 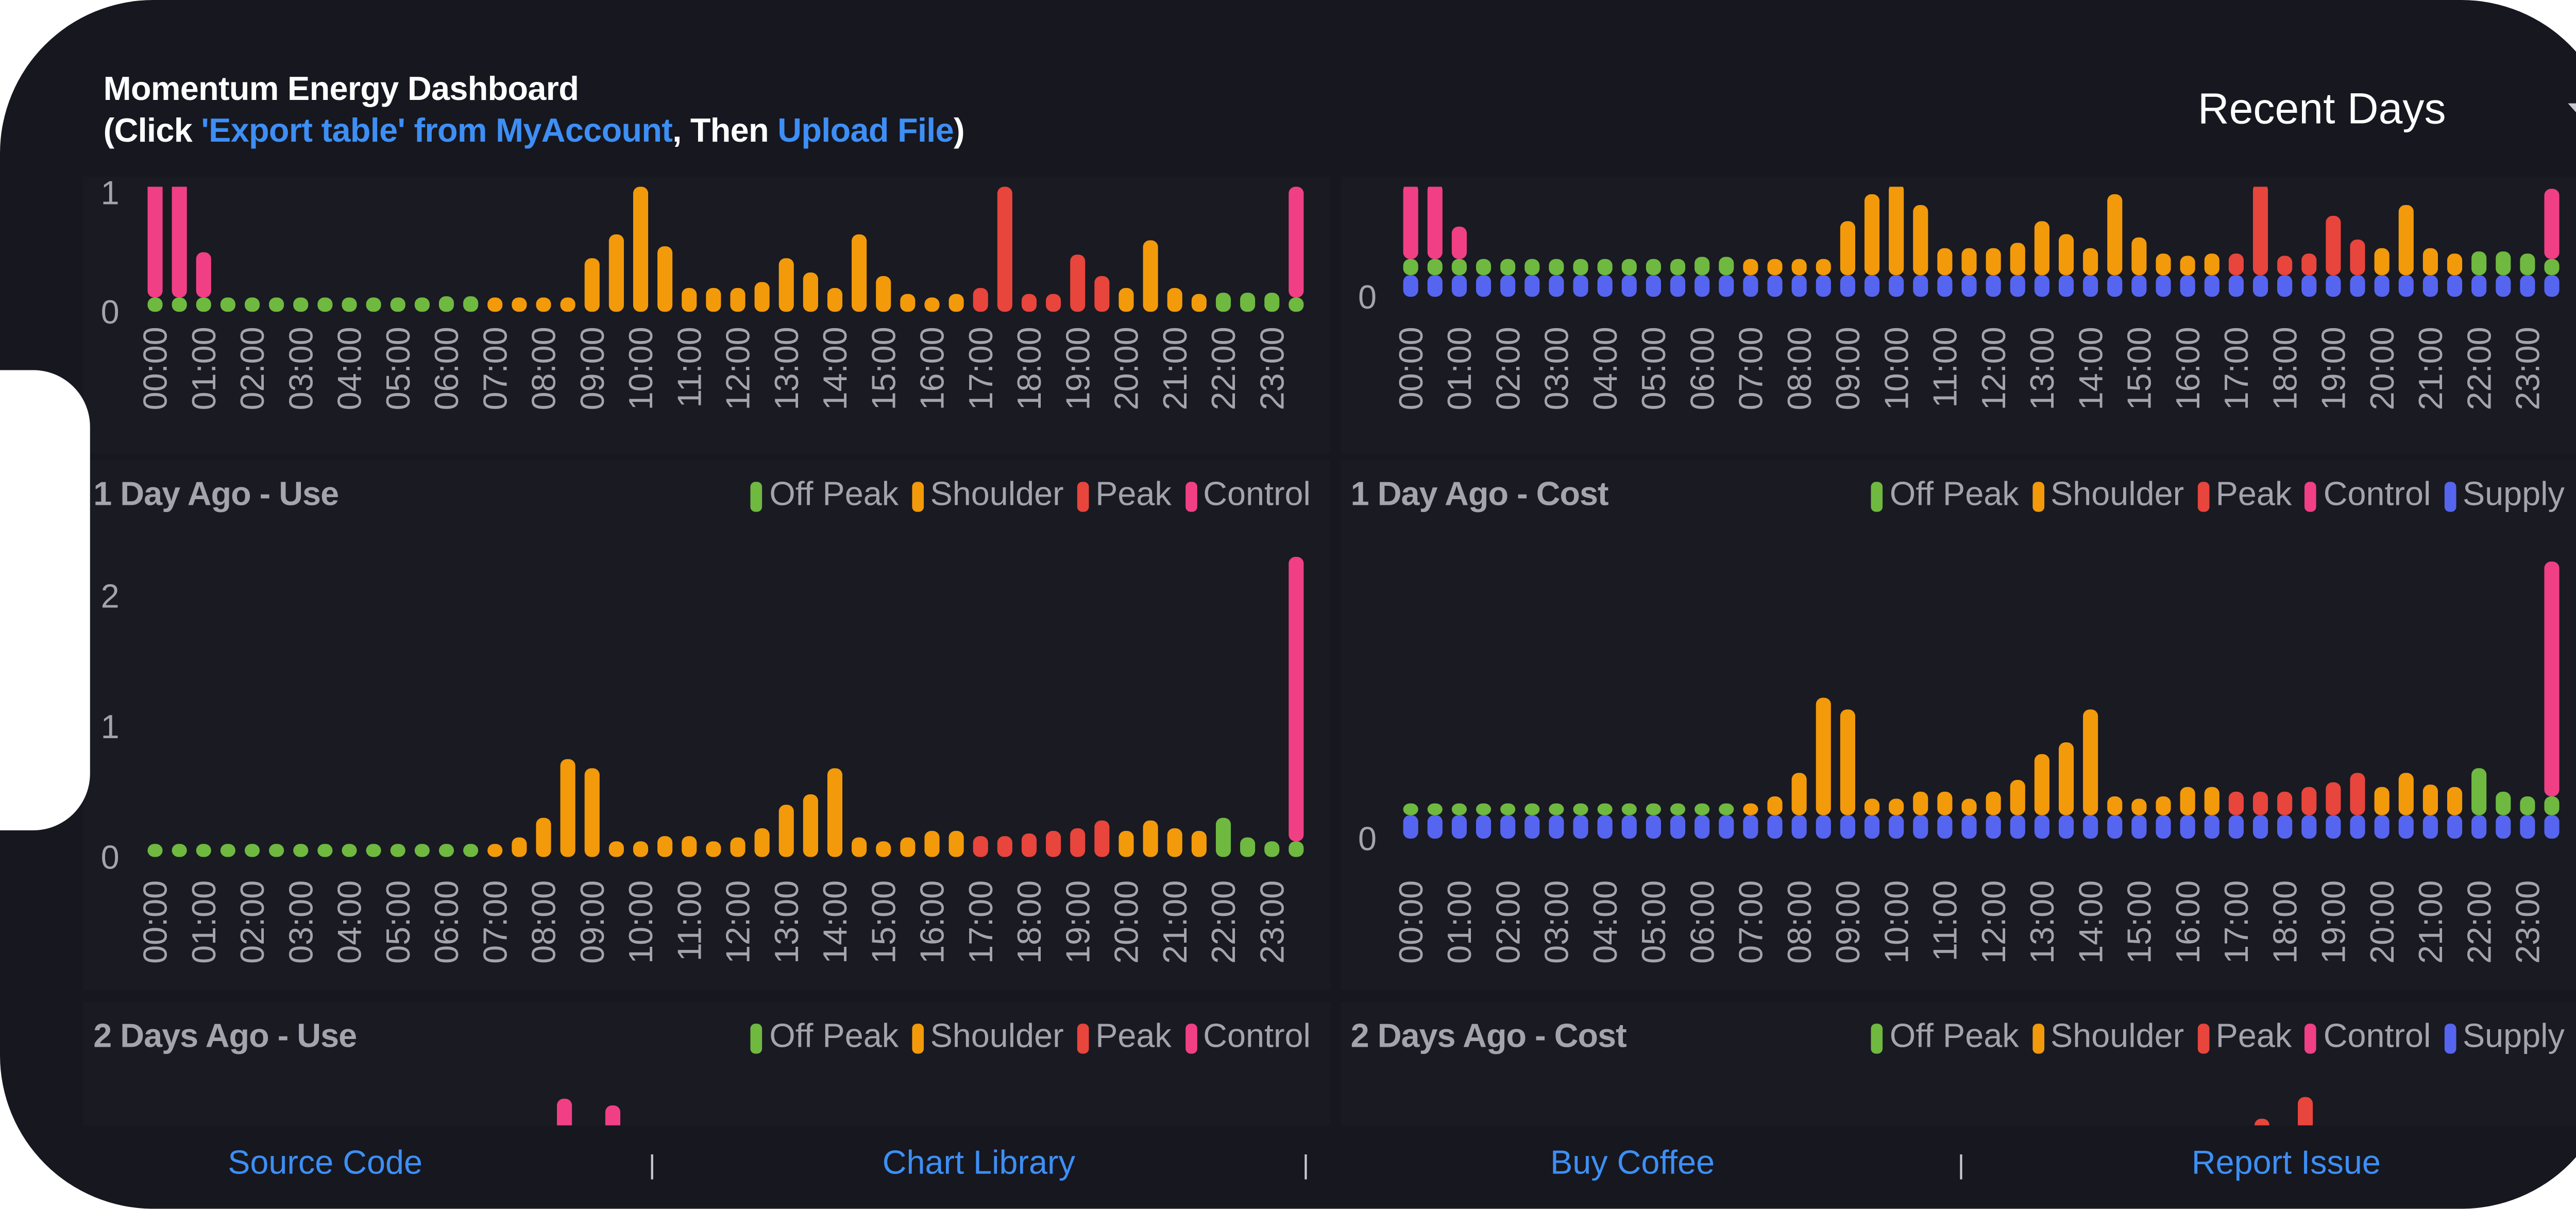 What do you see at coordinates (2286, 1165) in the screenshot?
I see `report-issue-link: Report Issue` at bounding box center [2286, 1165].